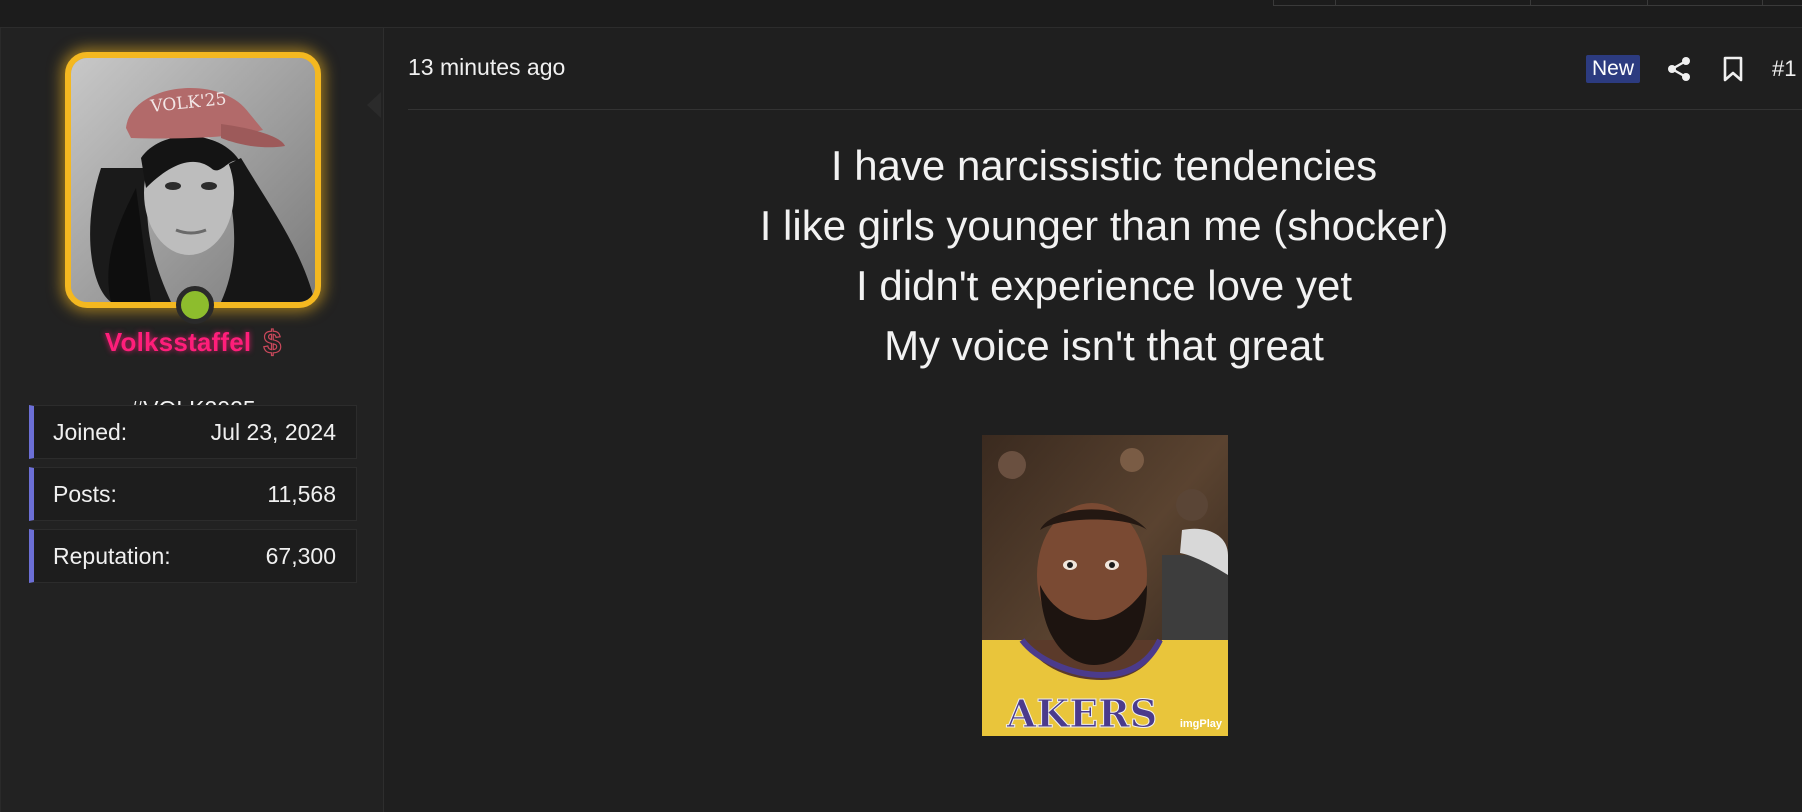 The image size is (1802, 812). I want to click on avatar: VOLK'25, so click(193, 180).